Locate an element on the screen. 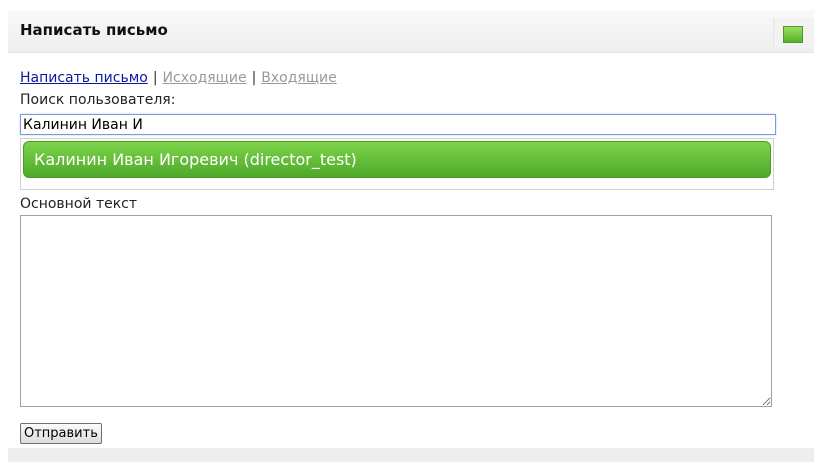 The height and width of the screenshot is (465, 815). nav-link-outbox: Исходящие is located at coordinates (205, 78).